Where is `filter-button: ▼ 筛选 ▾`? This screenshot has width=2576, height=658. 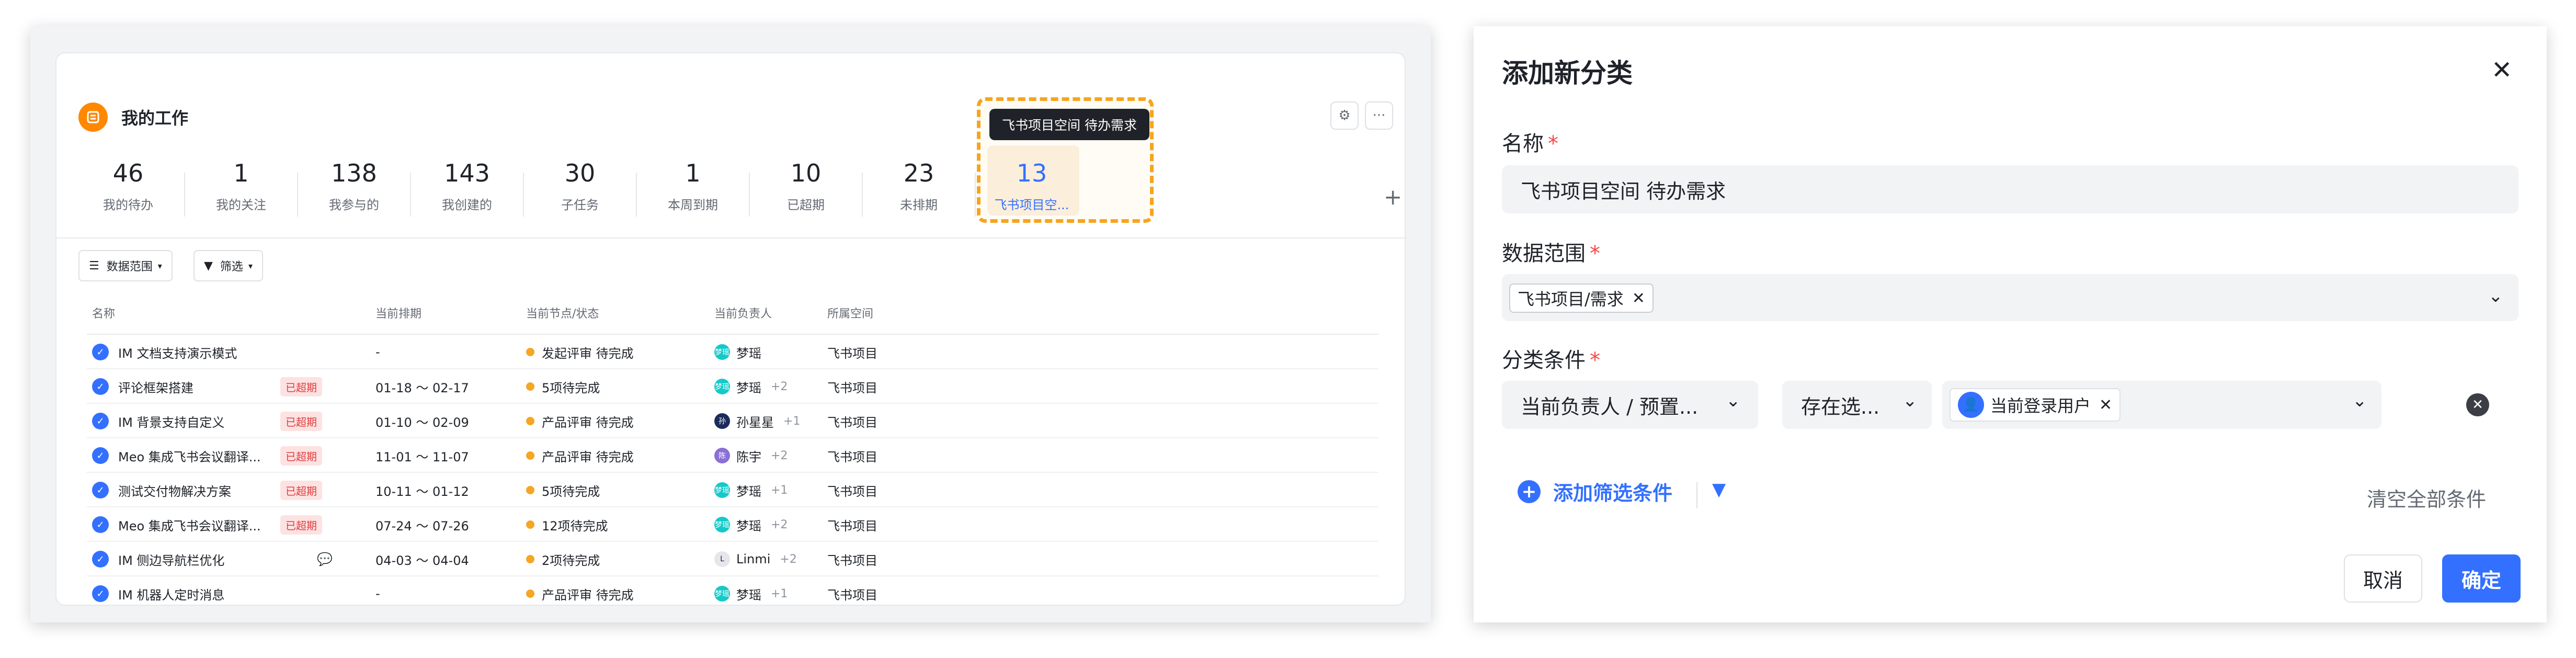
filter-button: ▼ 筛选 ▾ is located at coordinates (228, 265).